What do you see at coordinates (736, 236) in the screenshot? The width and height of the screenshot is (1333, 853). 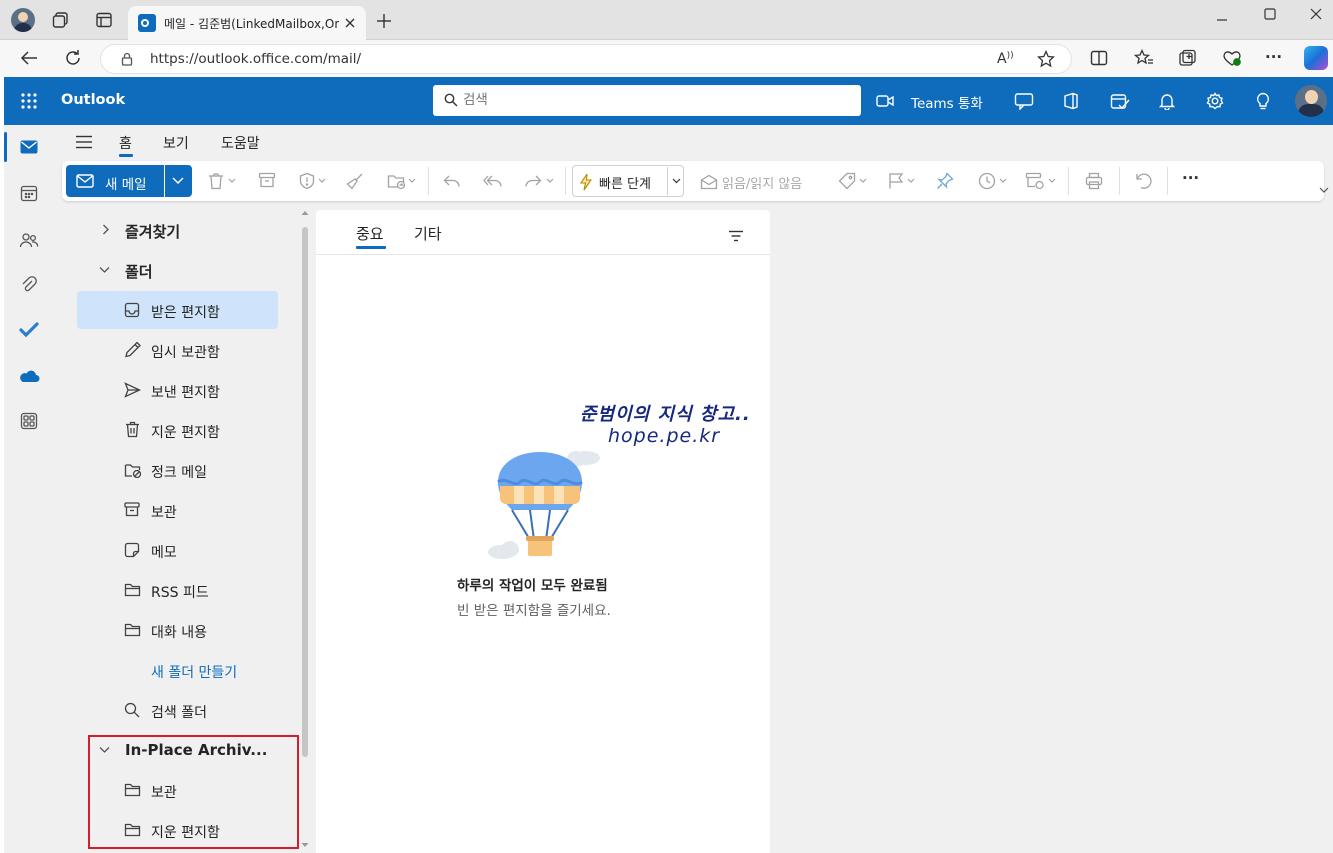 I see `filter-icon` at bounding box center [736, 236].